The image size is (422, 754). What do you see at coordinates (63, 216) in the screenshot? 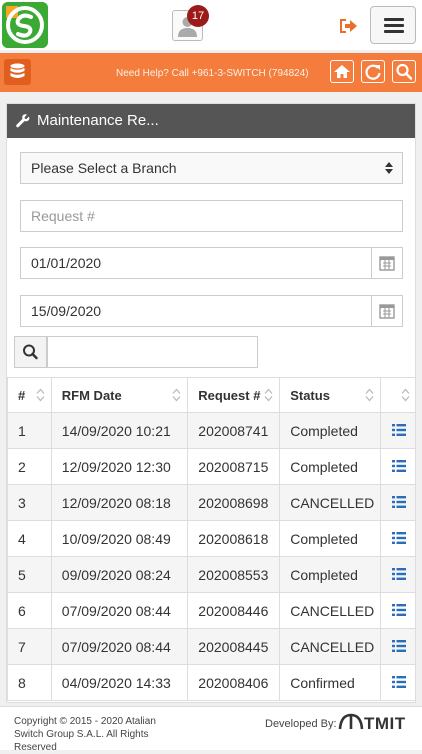
I see `request-number-placeholder: Request #` at bounding box center [63, 216].